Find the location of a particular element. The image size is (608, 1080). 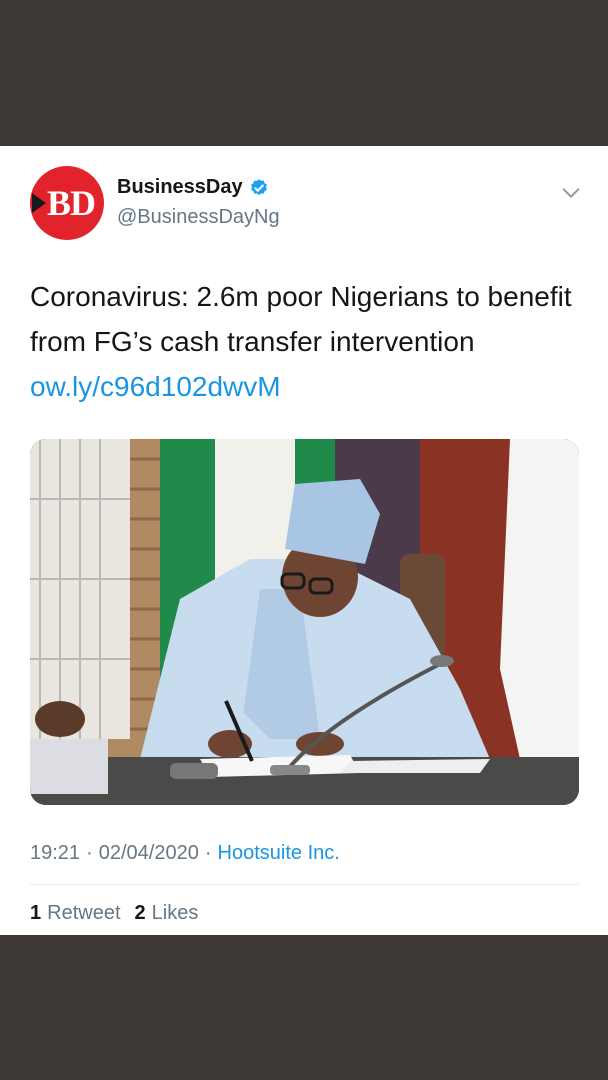

tweet-stats: 1 Retweet 2 Likes is located at coordinates (121, 913).